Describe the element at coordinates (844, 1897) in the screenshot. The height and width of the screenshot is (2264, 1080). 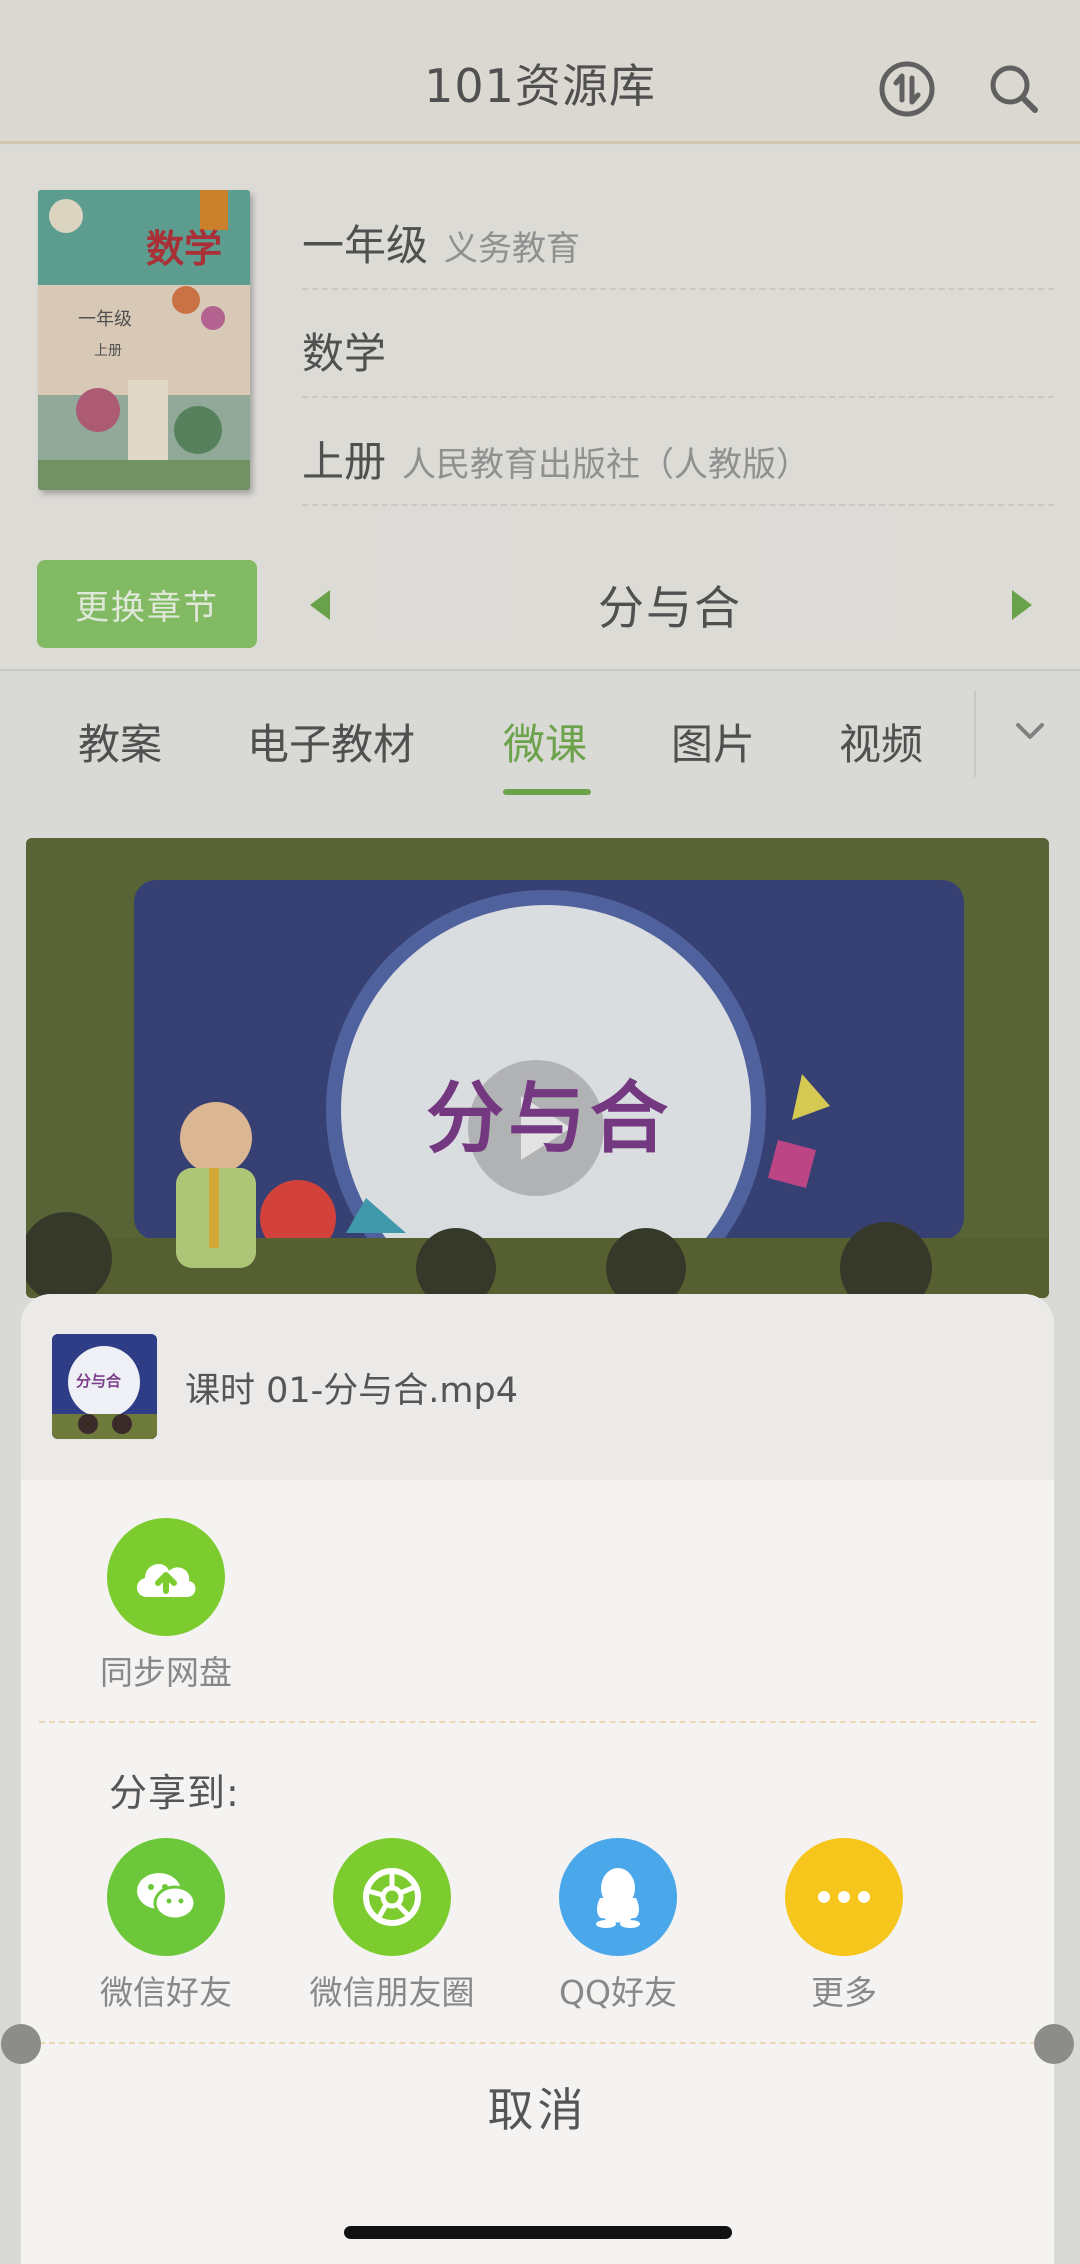
I see `more-icon` at that location.